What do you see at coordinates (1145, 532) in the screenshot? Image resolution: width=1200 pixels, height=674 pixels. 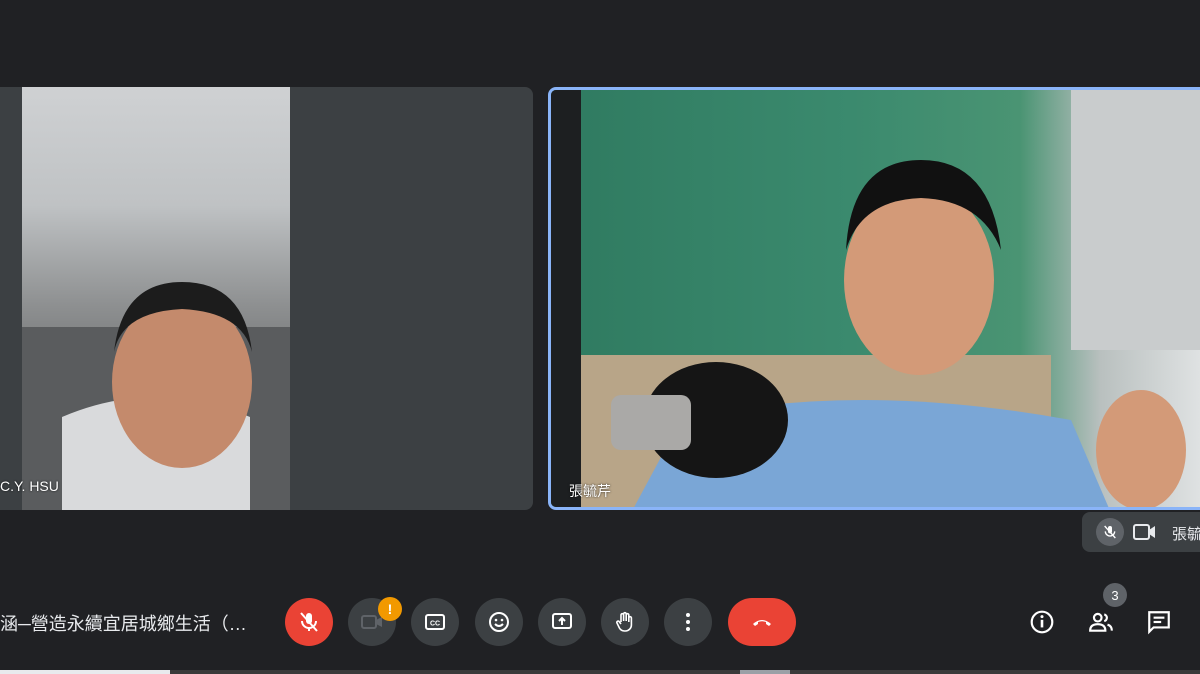 I see `camera-icon` at bounding box center [1145, 532].